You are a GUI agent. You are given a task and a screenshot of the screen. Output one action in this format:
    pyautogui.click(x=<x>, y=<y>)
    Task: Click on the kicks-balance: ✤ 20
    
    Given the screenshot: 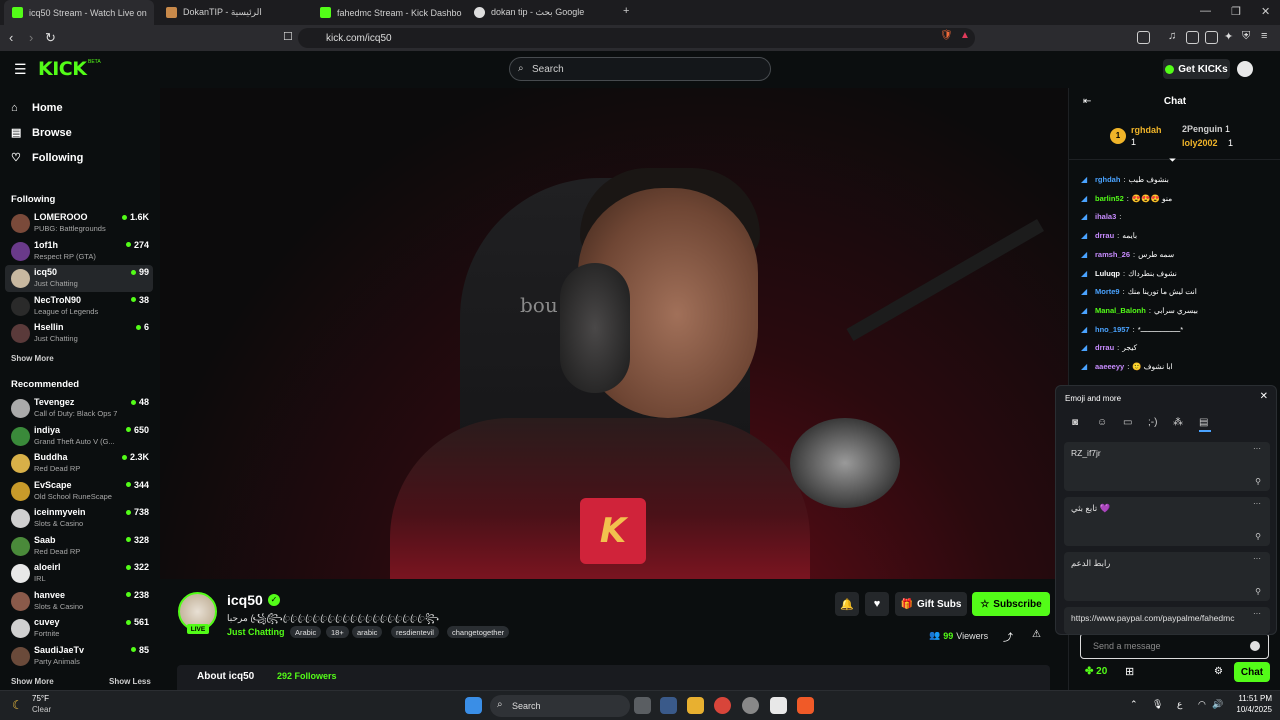 What is the action you would take?
    pyautogui.click(x=1096, y=671)
    